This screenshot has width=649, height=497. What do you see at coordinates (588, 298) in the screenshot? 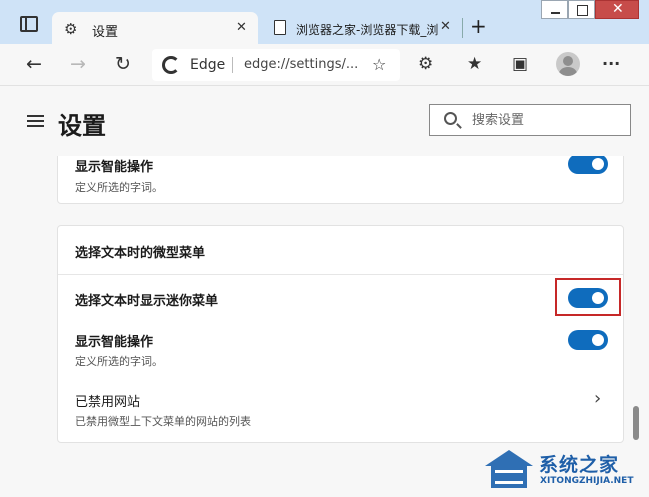
I see `mini-menu-toggle` at bounding box center [588, 298].